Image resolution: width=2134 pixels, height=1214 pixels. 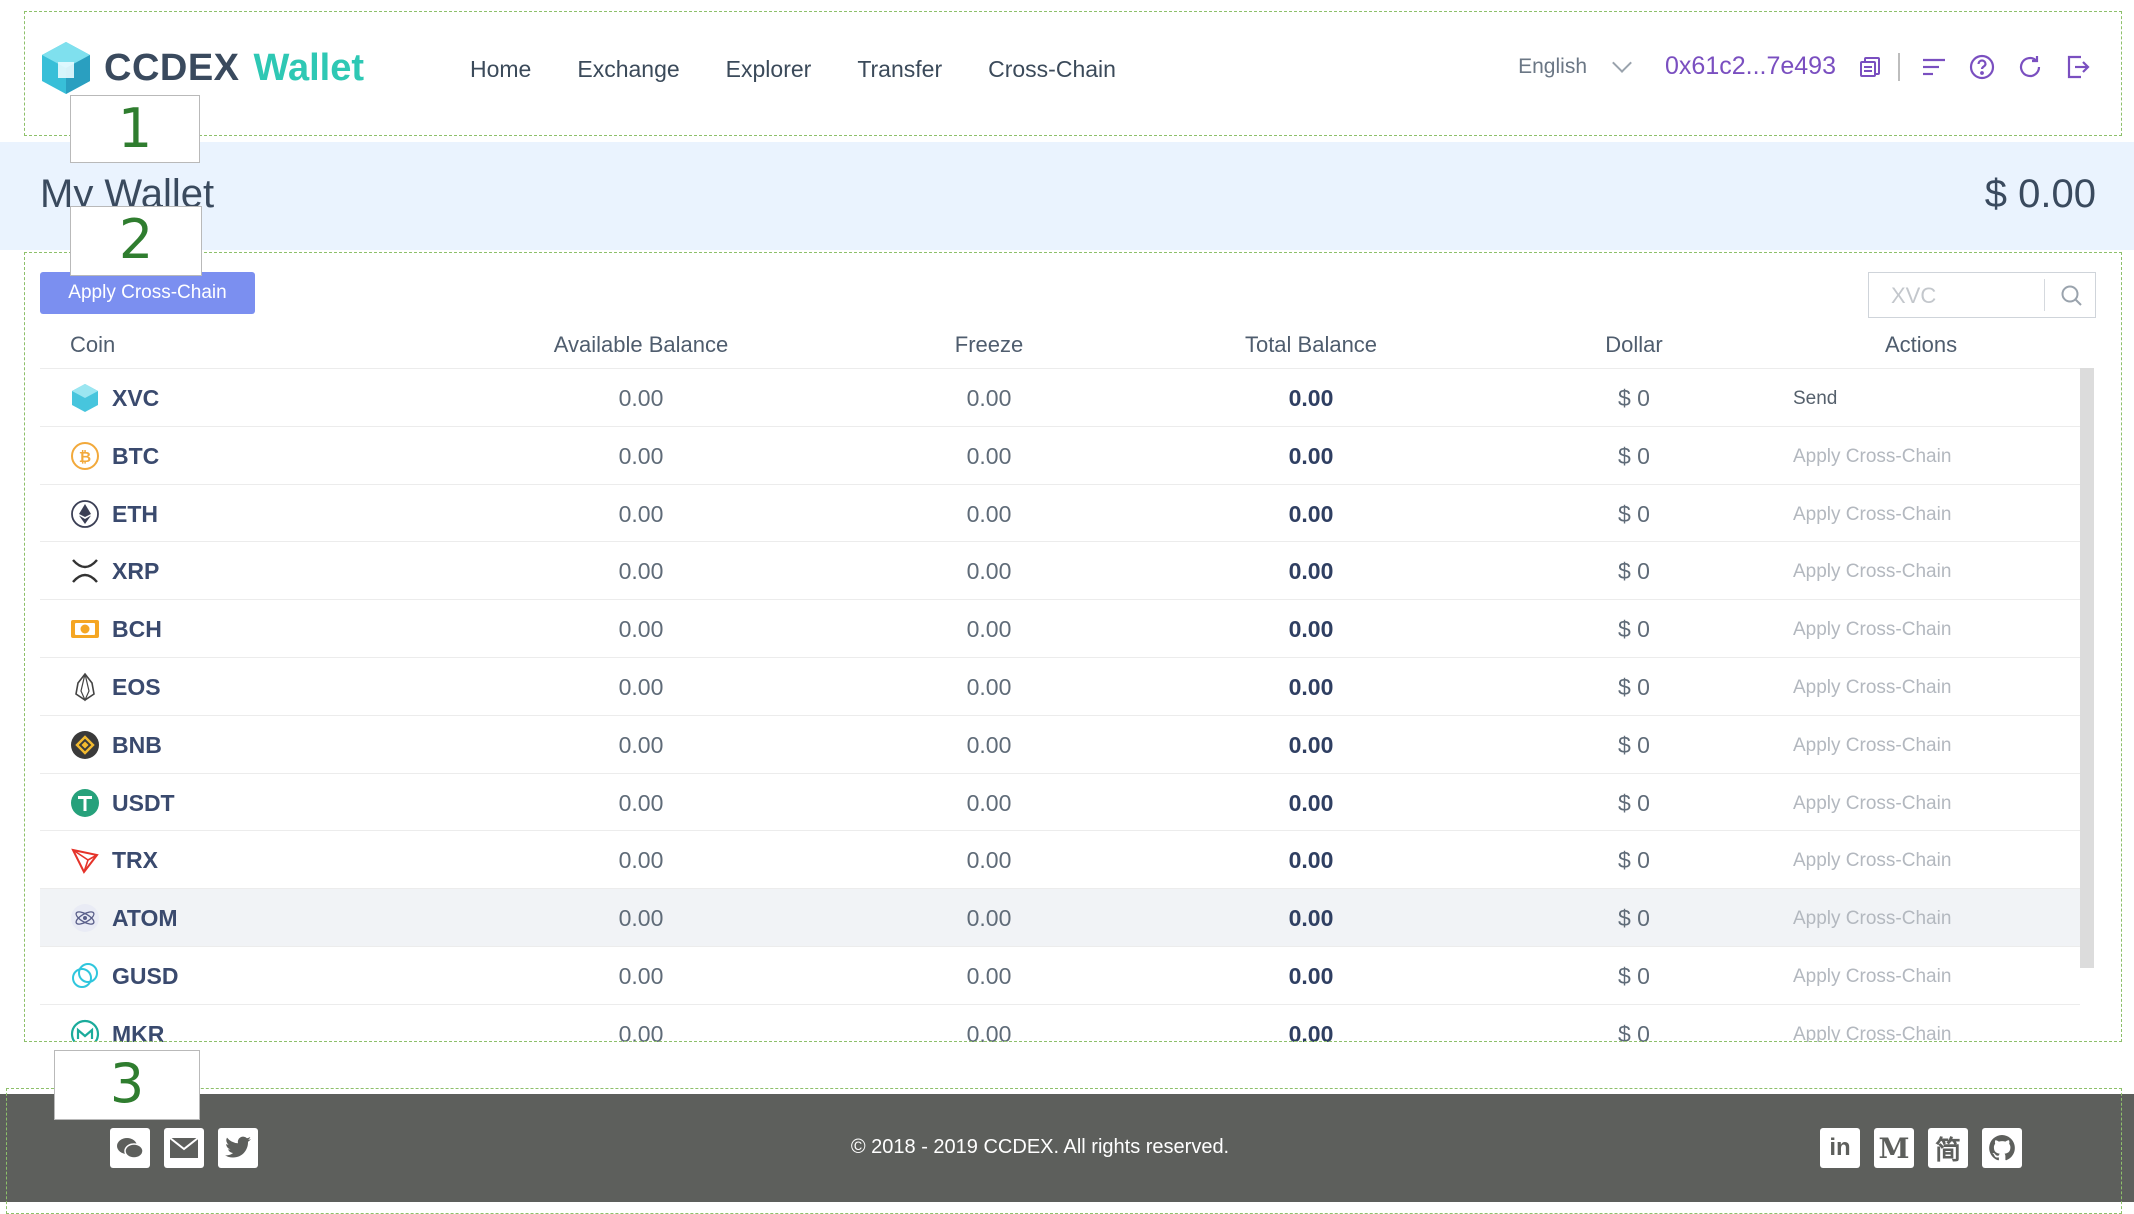 What do you see at coordinates (127, 1085) in the screenshot?
I see `annotation-label-3: 3` at bounding box center [127, 1085].